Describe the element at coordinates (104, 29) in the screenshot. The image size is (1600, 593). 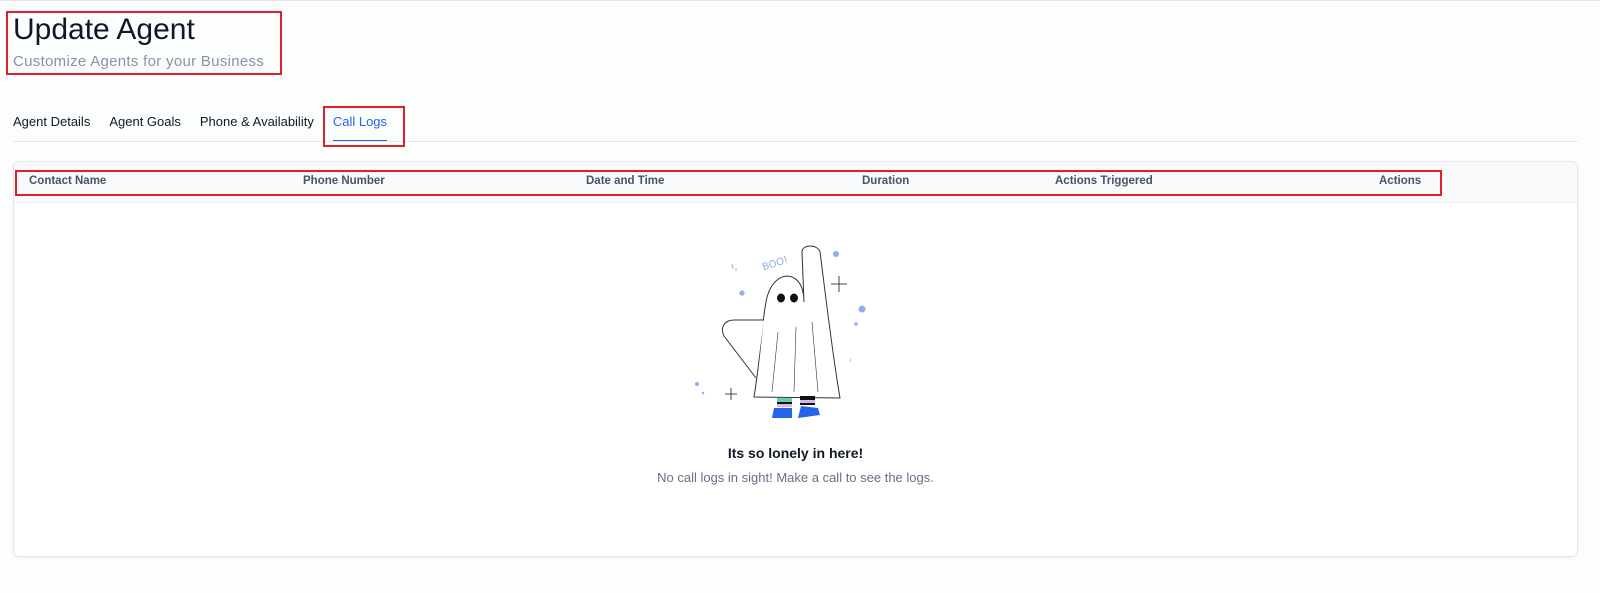
I see `page-title: Update Agent` at that location.